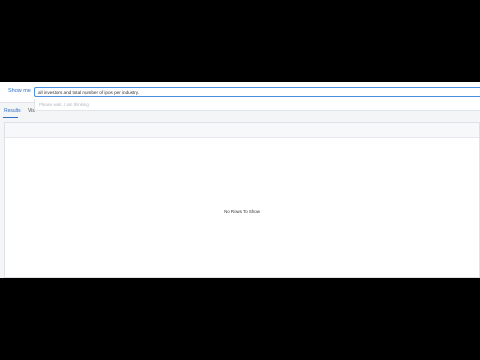 The height and width of the screenshot is (360, 480). Describe the element at coordinates (242, 130) in the screenshot. I see `grid-header` at that location.